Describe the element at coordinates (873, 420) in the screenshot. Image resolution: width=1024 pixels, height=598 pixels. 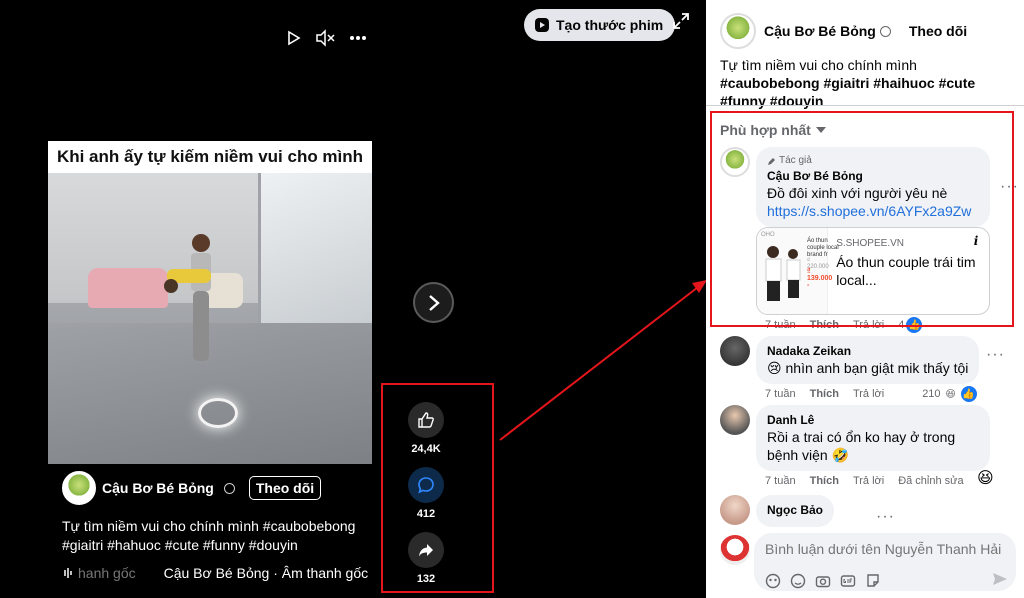
I see `comment-author-name: Danh Lê` at that location.